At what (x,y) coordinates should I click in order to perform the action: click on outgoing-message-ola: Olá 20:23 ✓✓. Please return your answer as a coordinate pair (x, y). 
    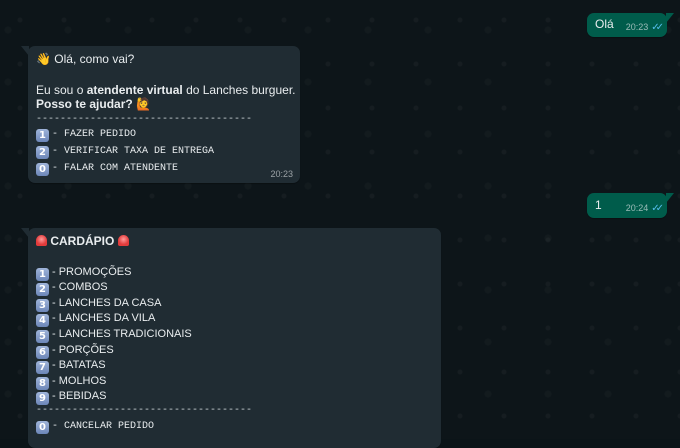
    Looking at the image, I should click on (630, 25).